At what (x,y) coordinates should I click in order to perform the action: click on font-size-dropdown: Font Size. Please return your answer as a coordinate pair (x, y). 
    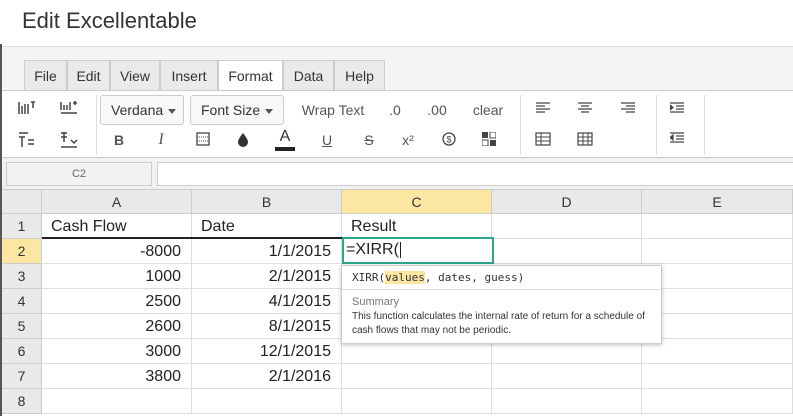
    Looking at the image, I should click on (237, 110).